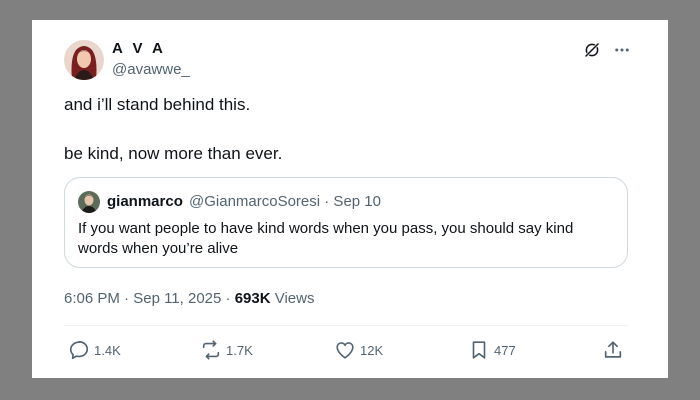 The height and width of the screenshot is (400, 700). What do you see at coordinates (346, 325) in the screenshot?
I see `divider` at bounding box center [346, 325].